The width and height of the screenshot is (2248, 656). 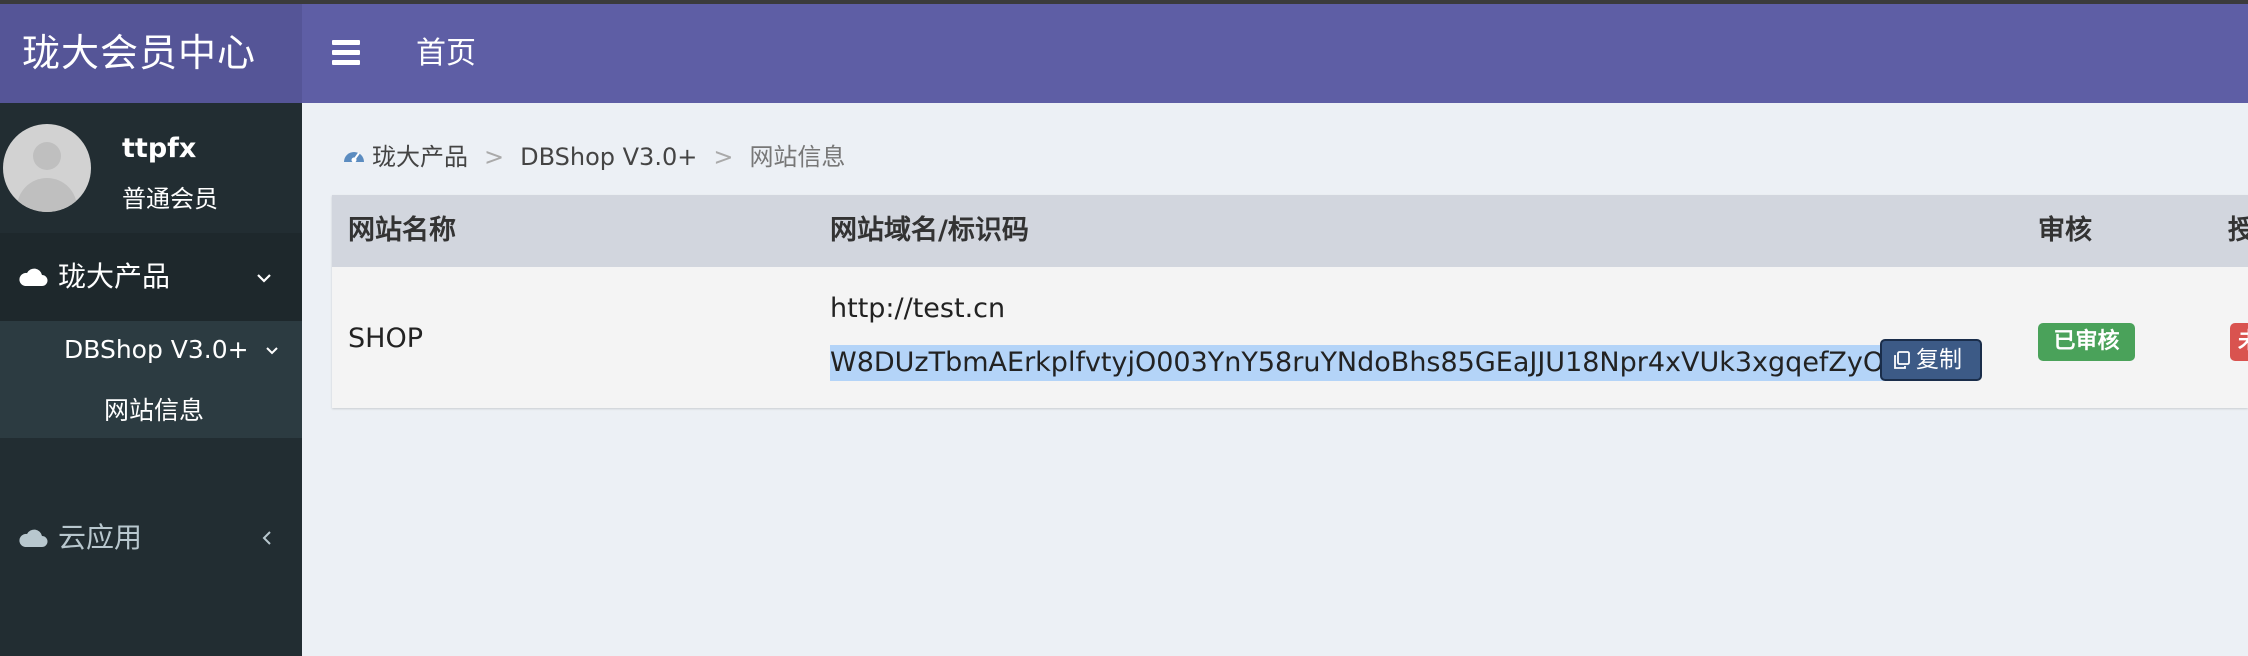 What do you see at coordinates (1290, 231) in the screenshot?
I see `table-header: 网站名称 网站域名/标识码 审核 授` at bounding box center [1290, 231].